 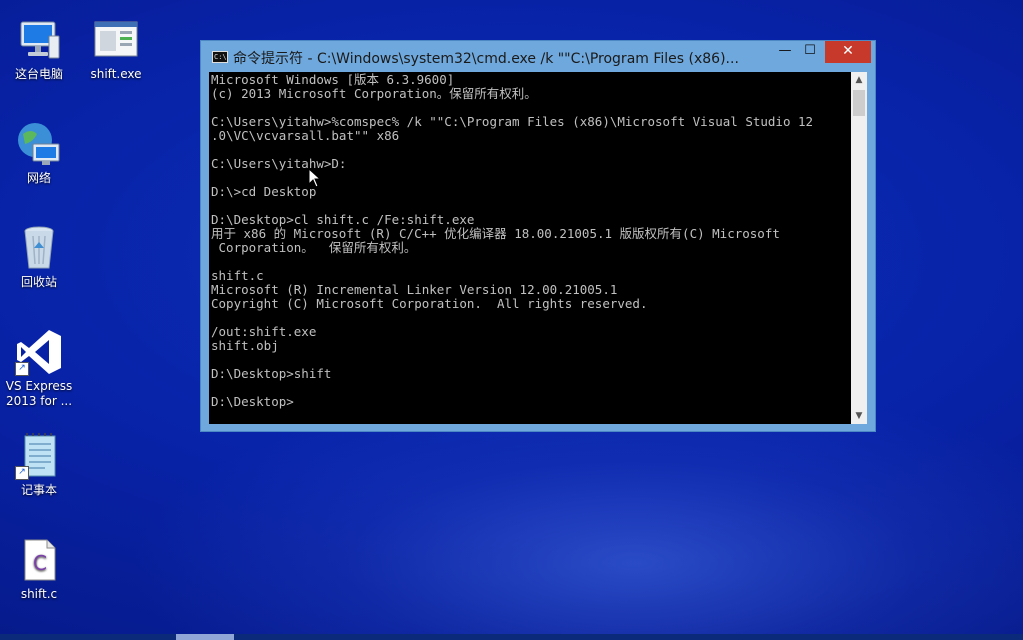 What do you see at coordinates (38, 490) in the screenshot?
I see `desktop-icon-label: 记事本` at bounding box center [38, 490].